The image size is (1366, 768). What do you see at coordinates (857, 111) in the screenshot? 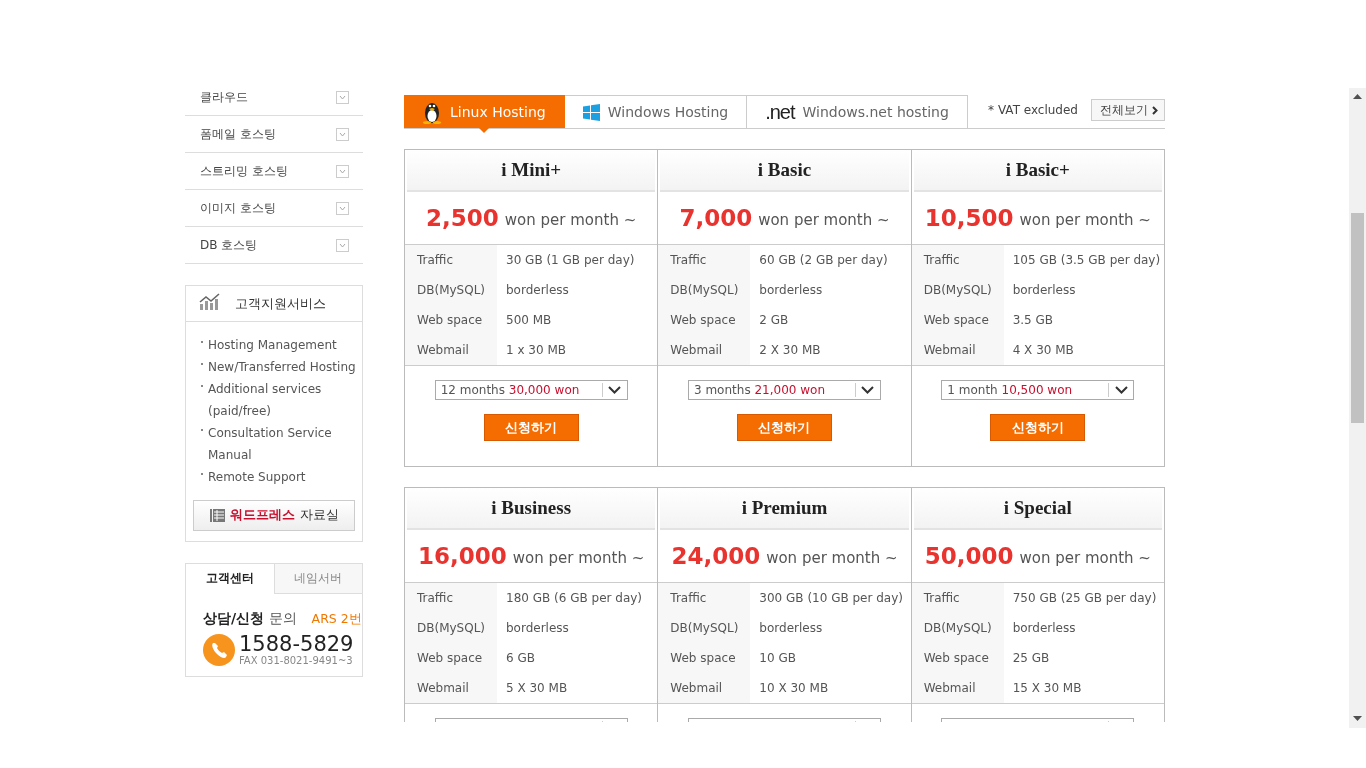
I see `hosting-tab: .net Windows.net hosting` at bounding box center [857, 111].